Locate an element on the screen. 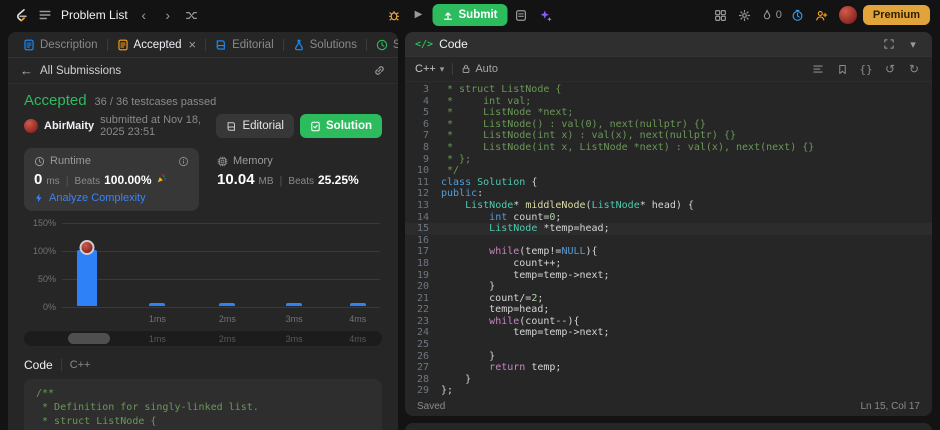  preview-line: * struct ListNode { is located at coordinates (96, 421).